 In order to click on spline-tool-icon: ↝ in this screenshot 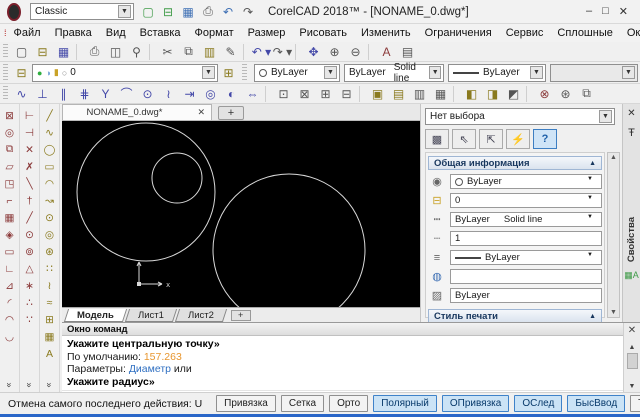, I will do `click(50, 200)`.